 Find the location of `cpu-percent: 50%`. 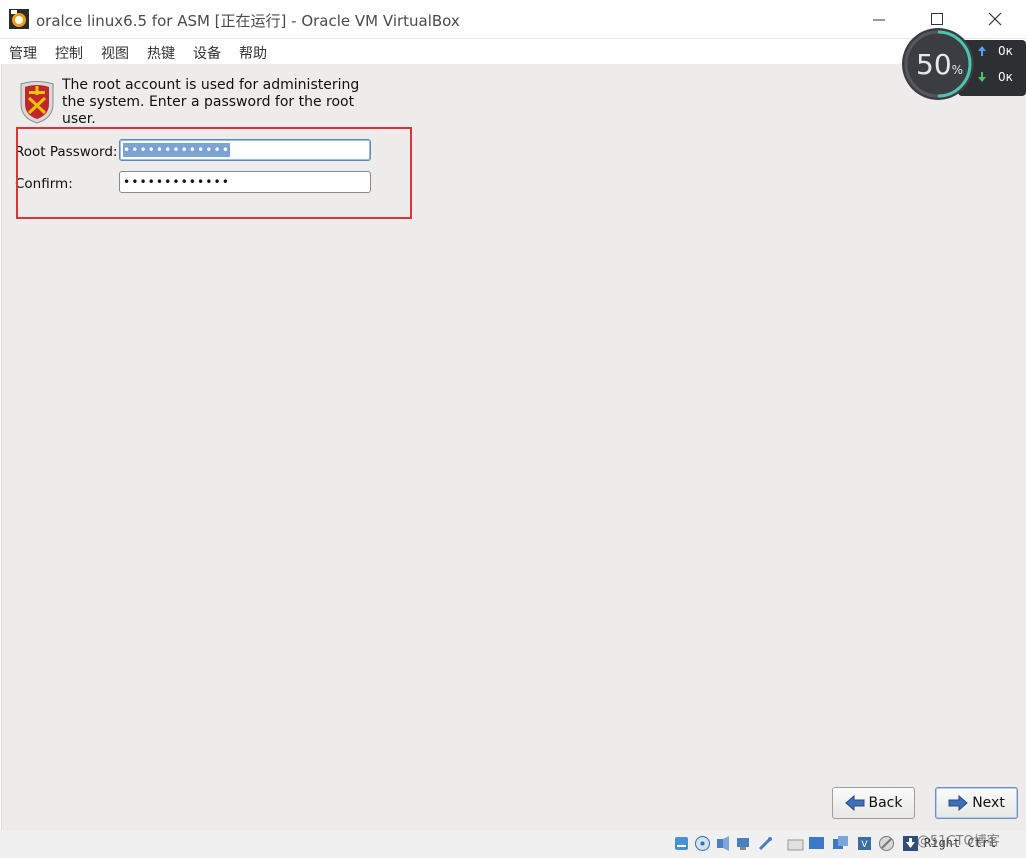

cpu-percent: 50% is located at coordinates (940, 64).